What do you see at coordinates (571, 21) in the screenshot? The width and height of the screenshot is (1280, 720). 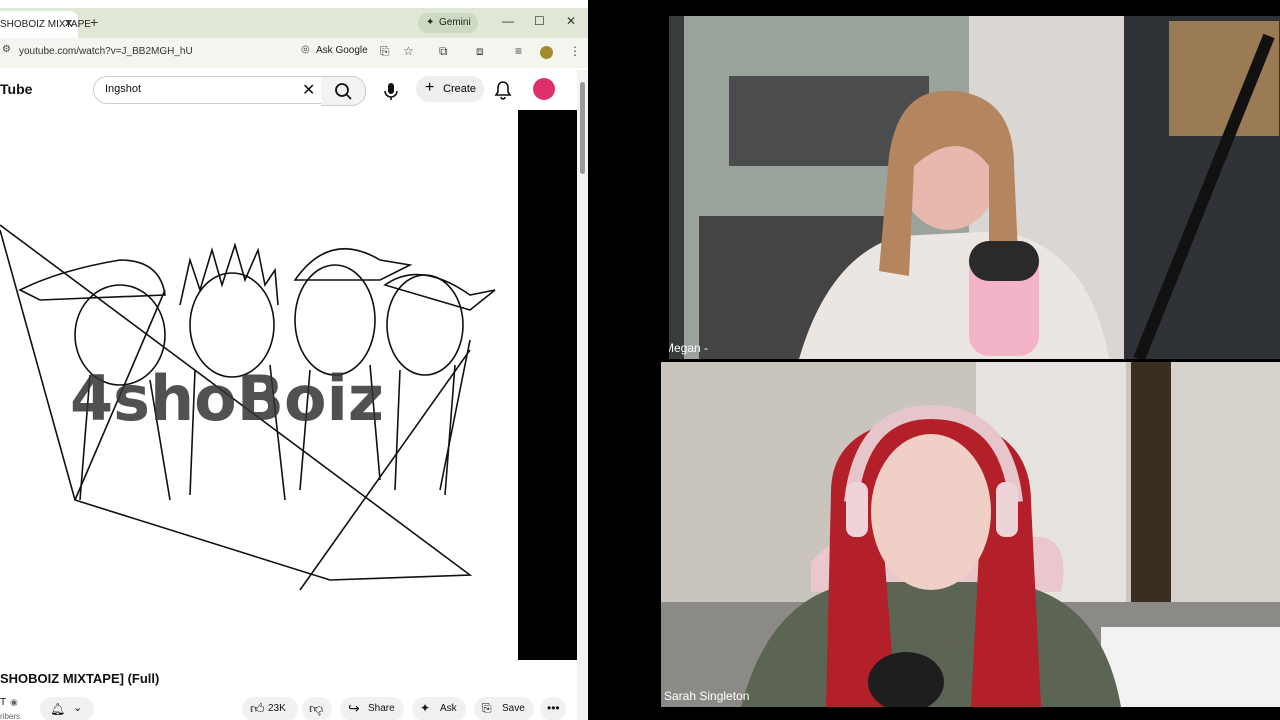 I see `close-window-icon: ✕` at bounding box center [571, 21].